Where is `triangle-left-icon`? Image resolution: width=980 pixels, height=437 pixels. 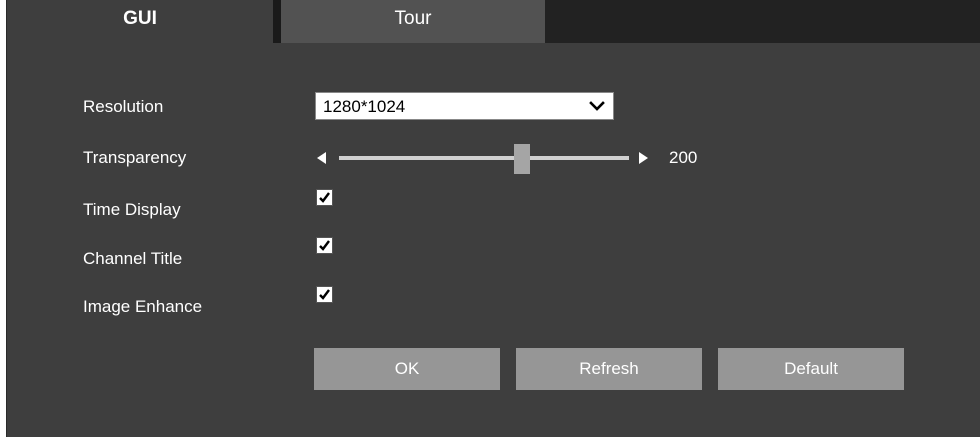 triangle-left-icon is located at coordinates (321, 158).